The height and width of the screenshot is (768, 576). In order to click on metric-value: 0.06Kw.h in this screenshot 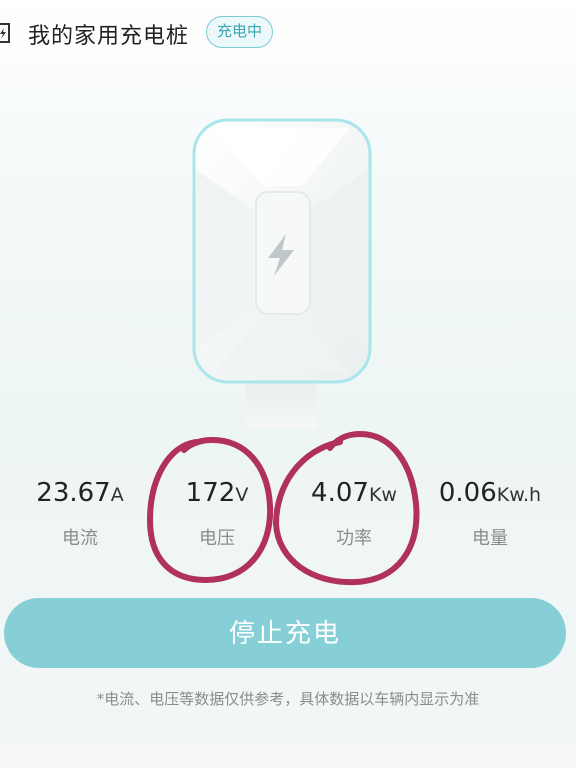, I will do `click(490, 493)`.